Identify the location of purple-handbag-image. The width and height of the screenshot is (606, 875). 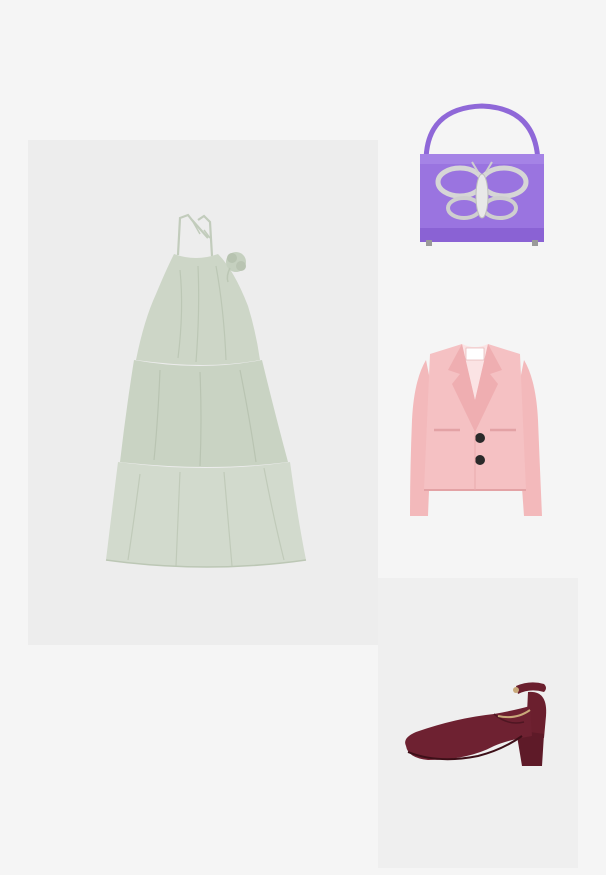
(482, 175).